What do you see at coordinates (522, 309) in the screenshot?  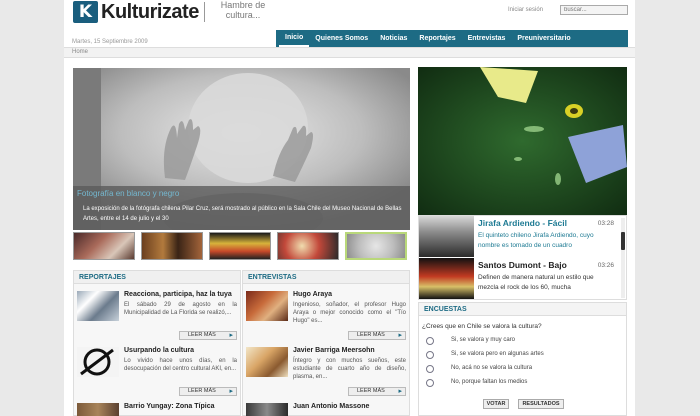 I see `poll-heading: ENCUESTAS` at bounding box center [522, 309].